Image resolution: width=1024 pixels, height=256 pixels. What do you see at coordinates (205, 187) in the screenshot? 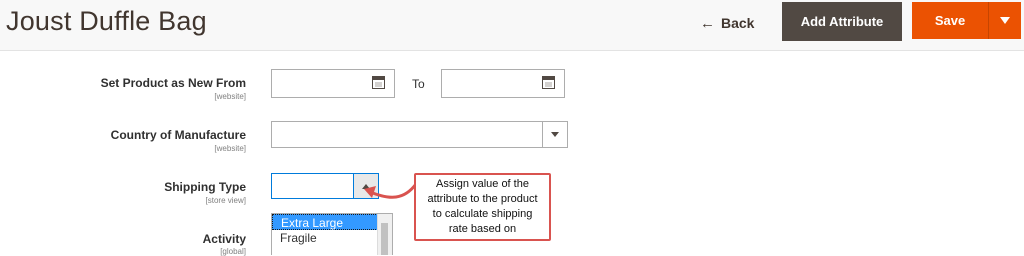
I see `shipping-type-label: Shipping Type` at bounding box center [205, 187].